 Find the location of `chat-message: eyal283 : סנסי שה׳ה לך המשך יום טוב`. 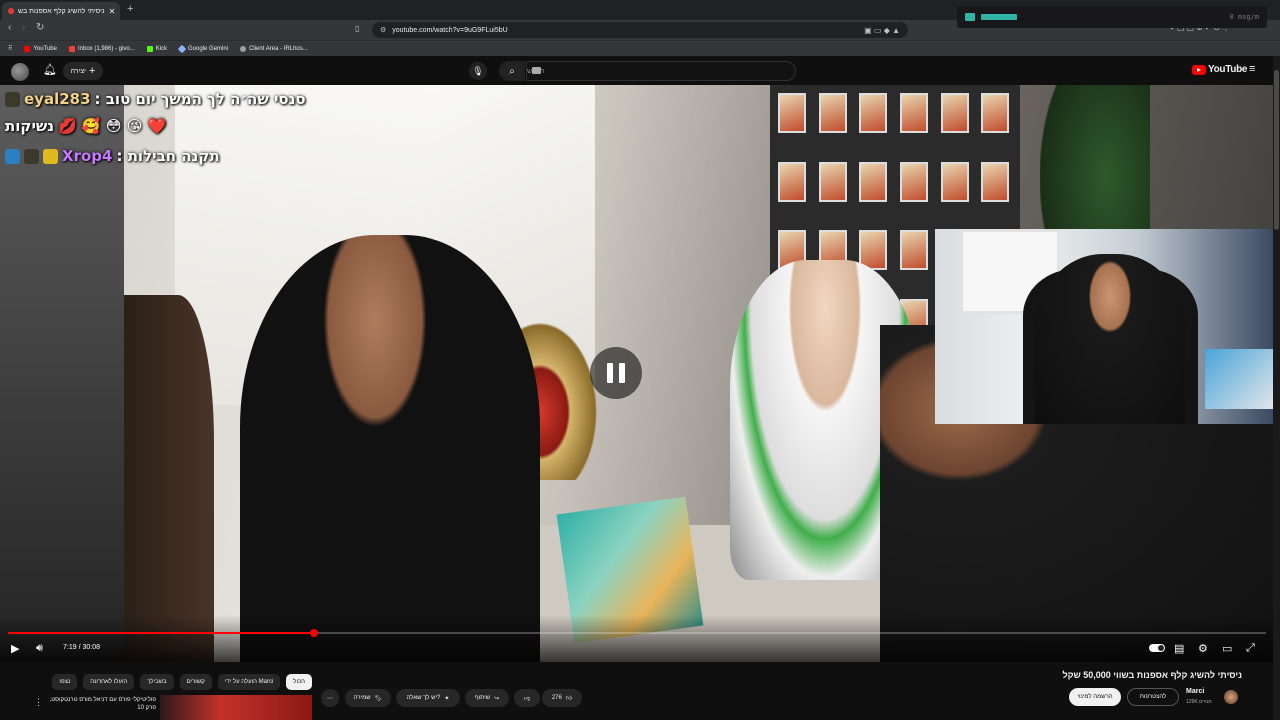

chat-message: eyal283 : סנסי שה׳ה לך המשך יום טוב is located at coordinates (155, 99).